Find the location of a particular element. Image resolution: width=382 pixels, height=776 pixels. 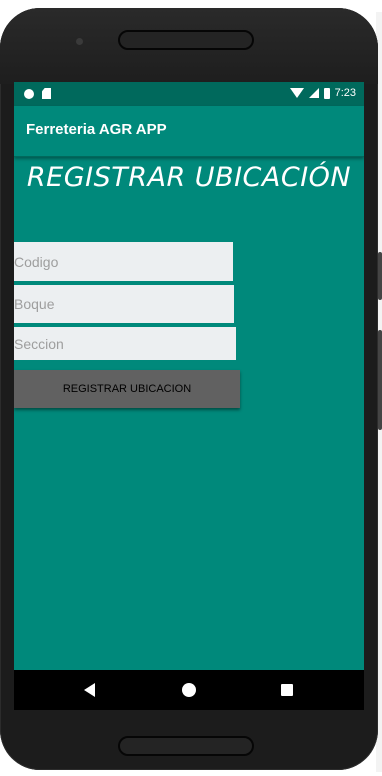

codigo-field is located at coordinates (123, 261).